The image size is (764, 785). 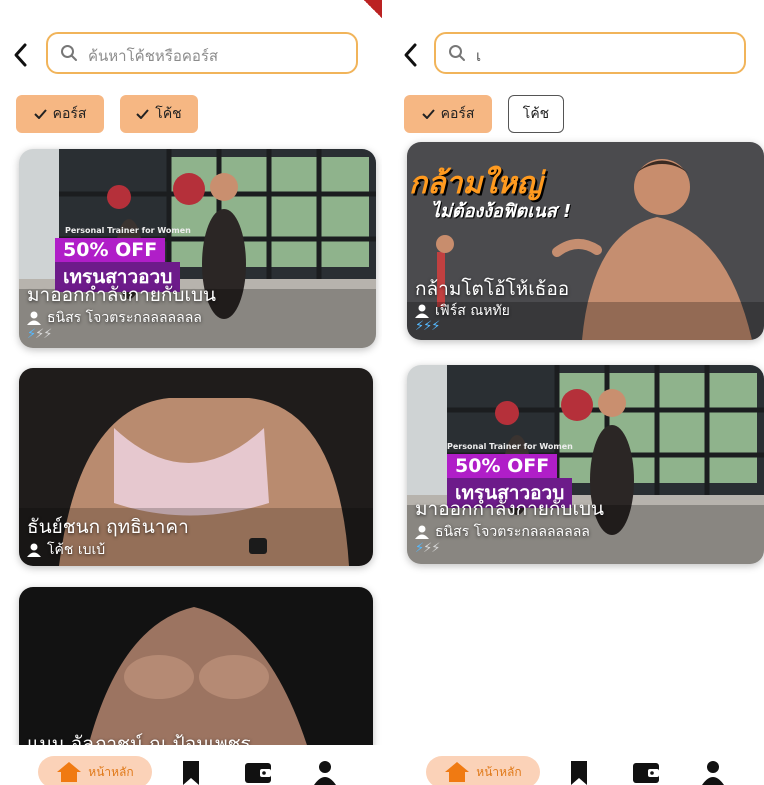 What do you see at coordinates (108, 527) in the screenshot?
I see `coach-title: ธันย์ชนก ฤทธินาคา` at bounding box center [108, 527].